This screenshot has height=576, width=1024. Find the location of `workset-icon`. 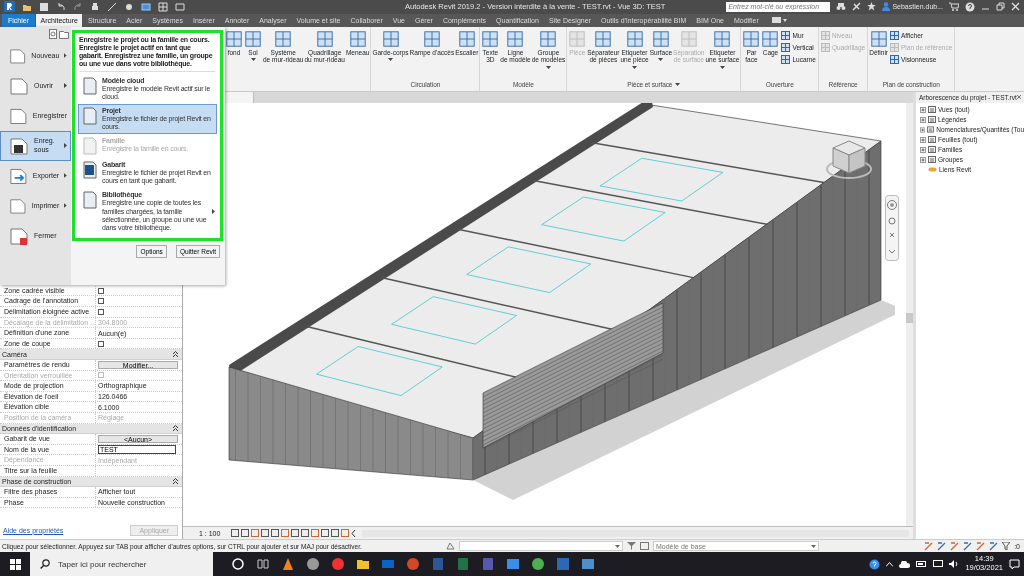

workset-icon is located at coordinates (644, 546).